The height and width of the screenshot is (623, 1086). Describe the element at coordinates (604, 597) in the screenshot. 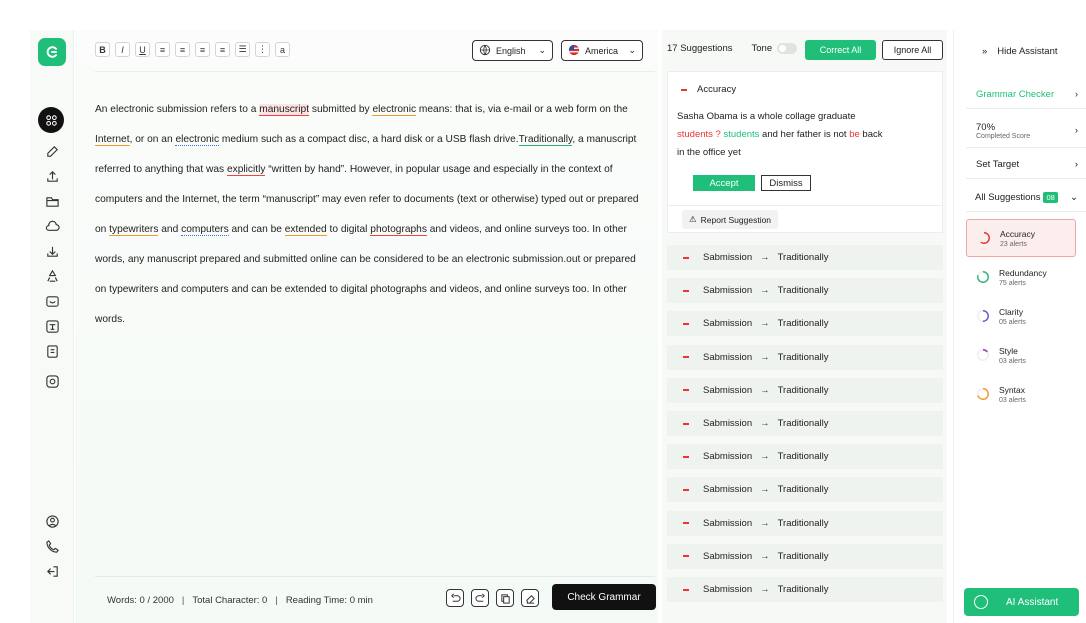

I see `check-grammar-button: Check Grammar` at that location.